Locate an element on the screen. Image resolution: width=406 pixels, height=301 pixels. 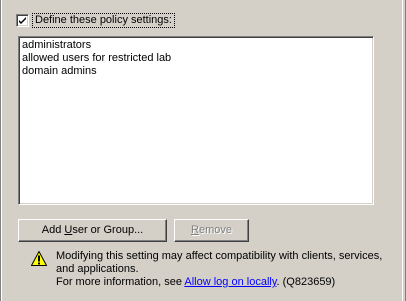
define-policy-checkbox is located at coordinates (22, 20).